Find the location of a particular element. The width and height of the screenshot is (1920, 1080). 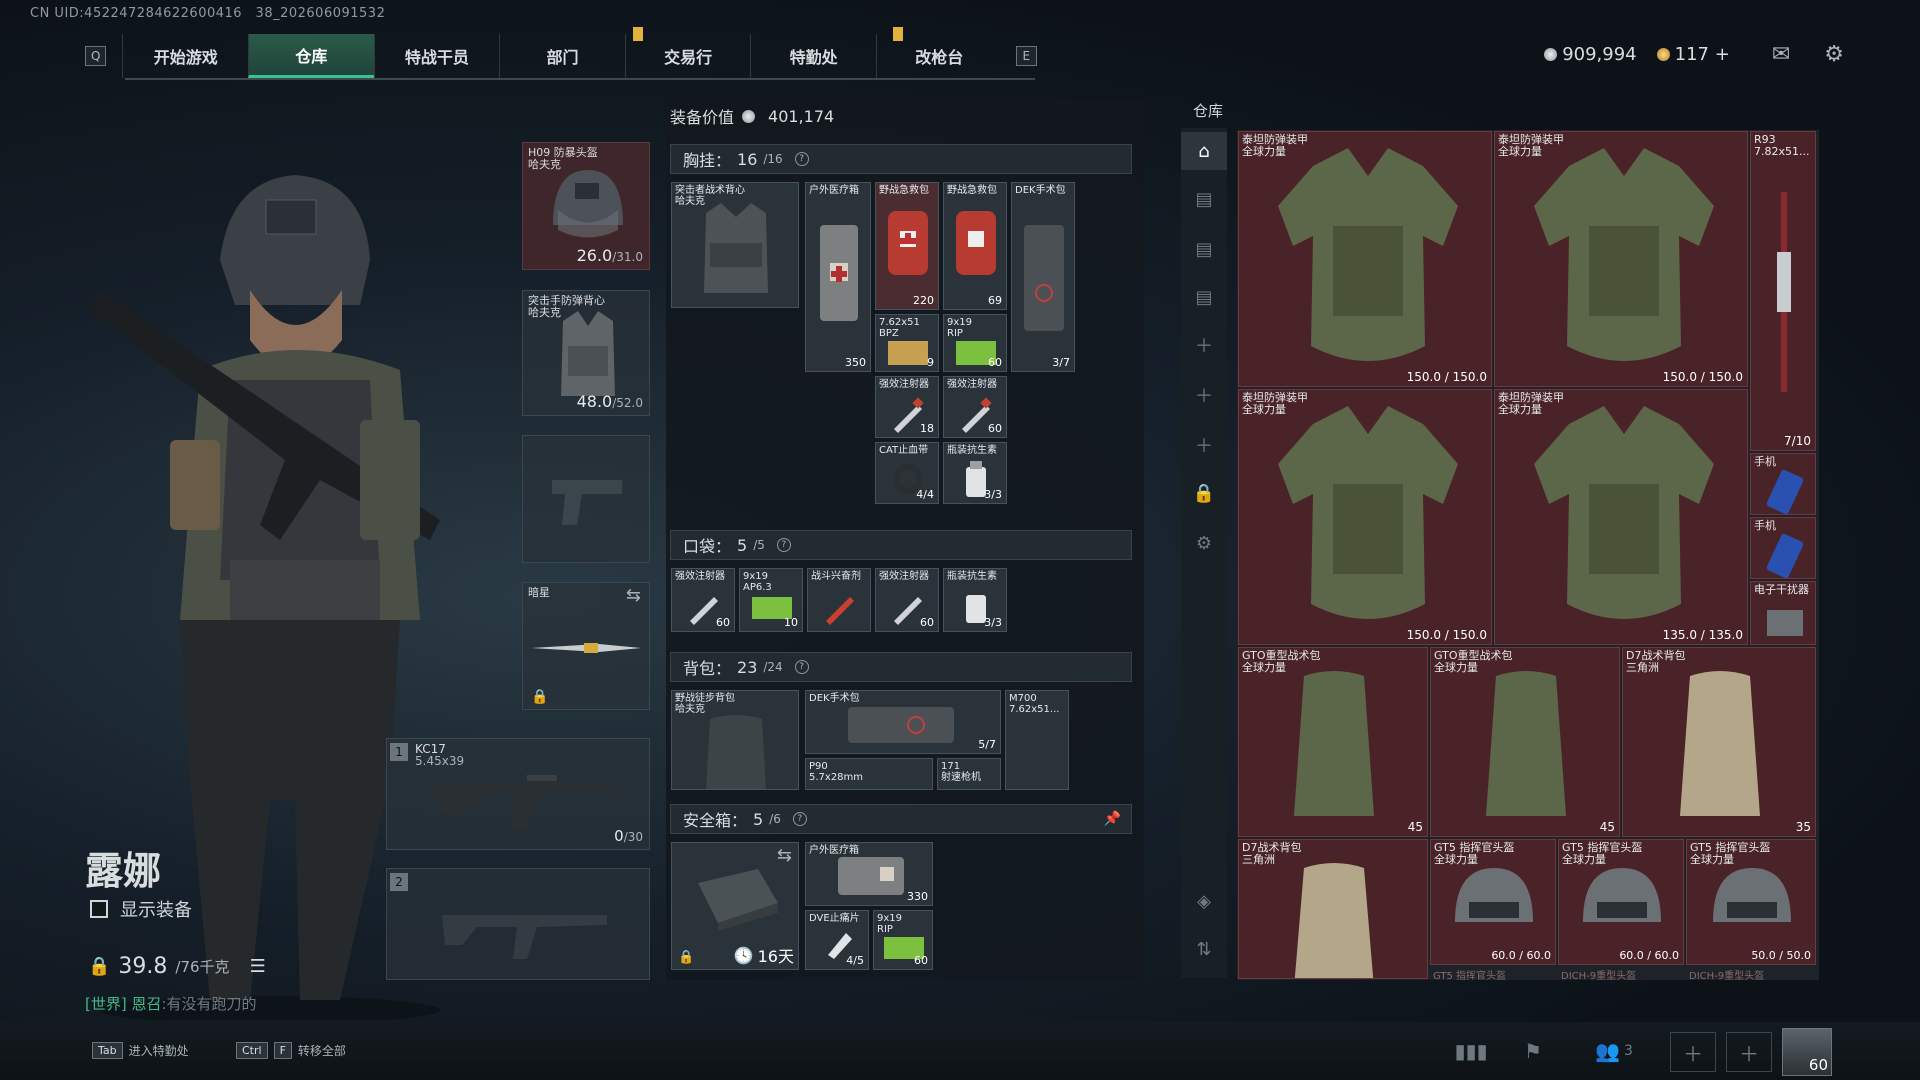

item-brand: 三角洲 is located at coordinates (1642, 667).